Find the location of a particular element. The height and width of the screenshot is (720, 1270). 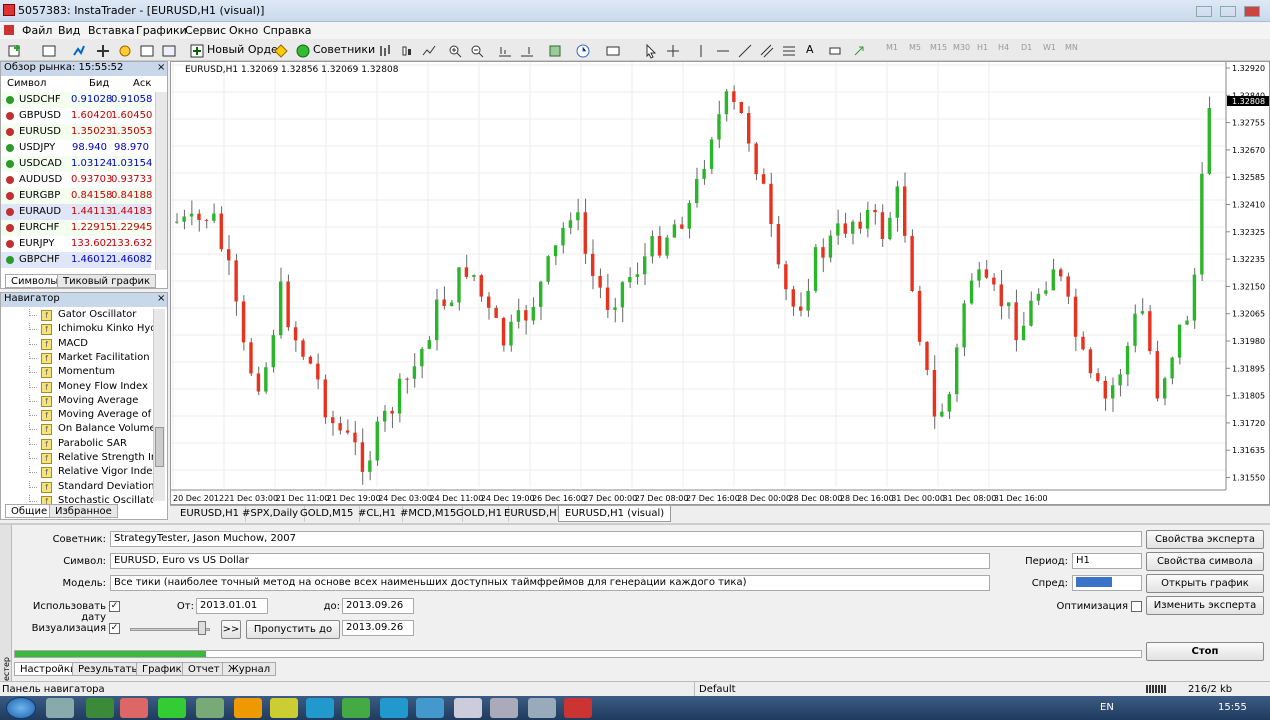

market-watch-icon is located at coordinates (78, 50).